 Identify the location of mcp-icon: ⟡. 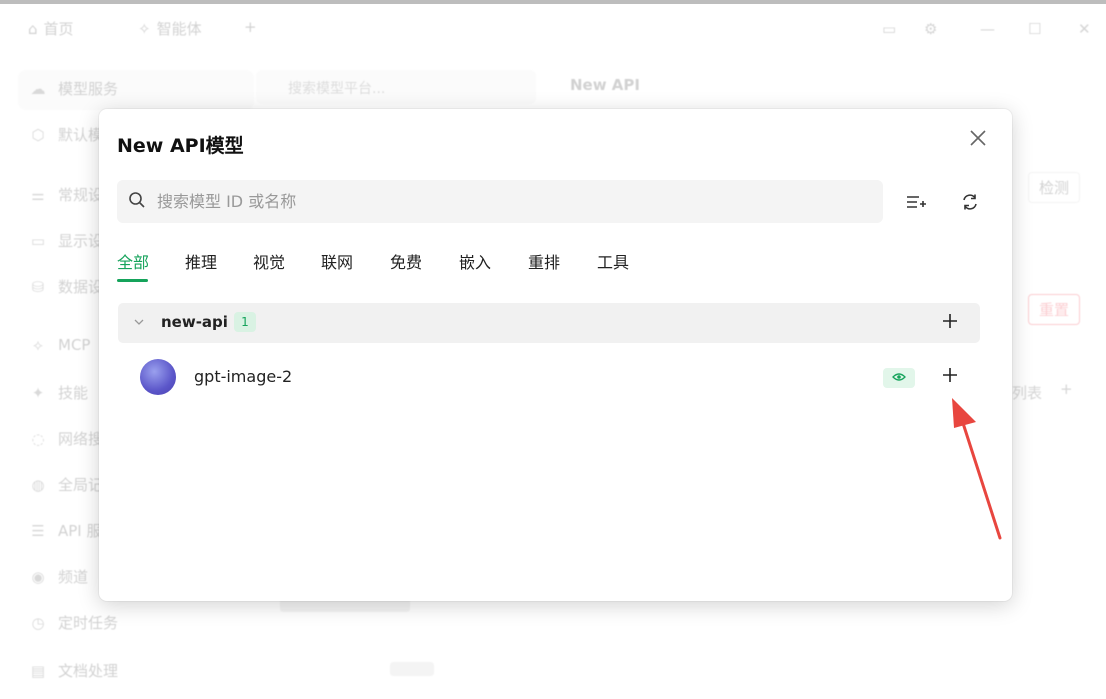
(38, 345).